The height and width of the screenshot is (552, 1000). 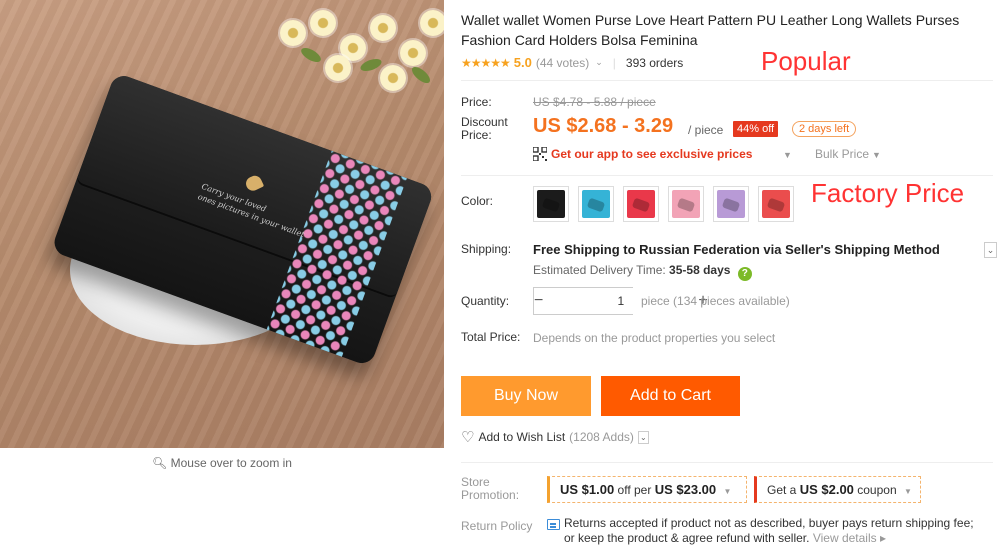 What do you see at coordinates (686, 204) in the screenshot?
I see `color-swatch-pink` at bounding box center [686, 204].